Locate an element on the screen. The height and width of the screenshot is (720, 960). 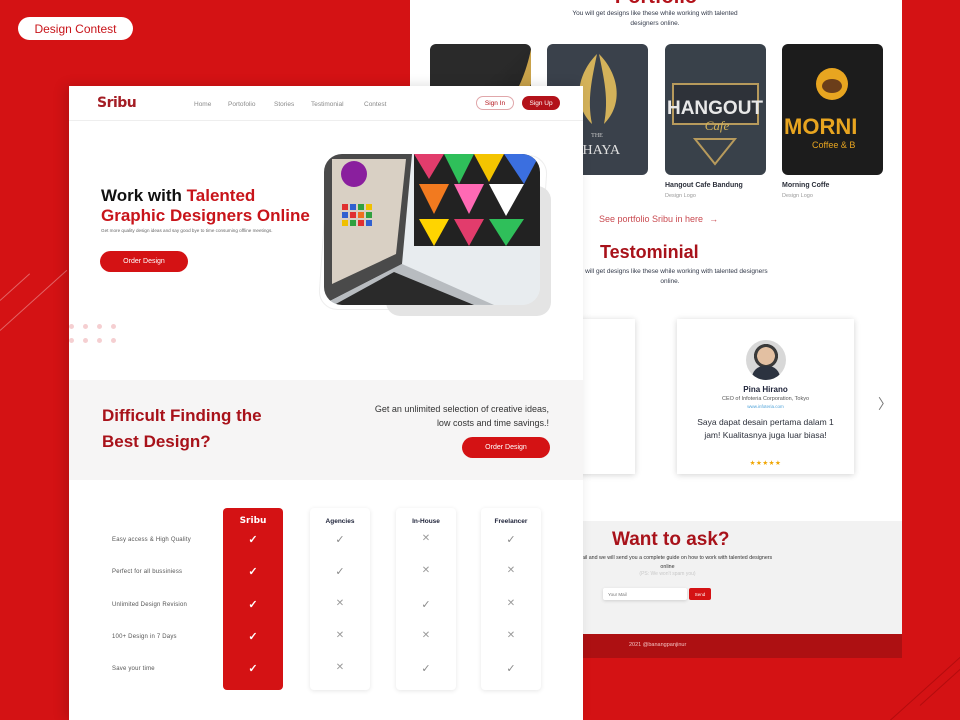
svg-text: THE is located at coordinates (597, 136).